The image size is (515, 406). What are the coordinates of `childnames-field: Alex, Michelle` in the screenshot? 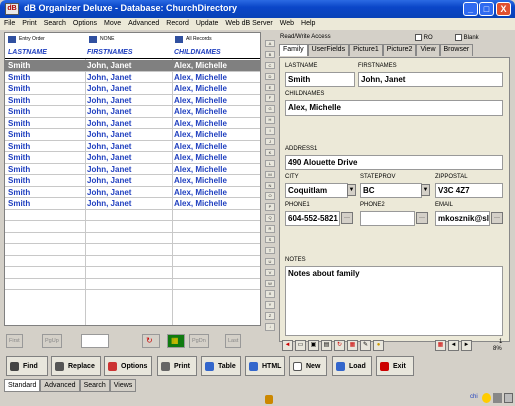 It's located at (394, 108).